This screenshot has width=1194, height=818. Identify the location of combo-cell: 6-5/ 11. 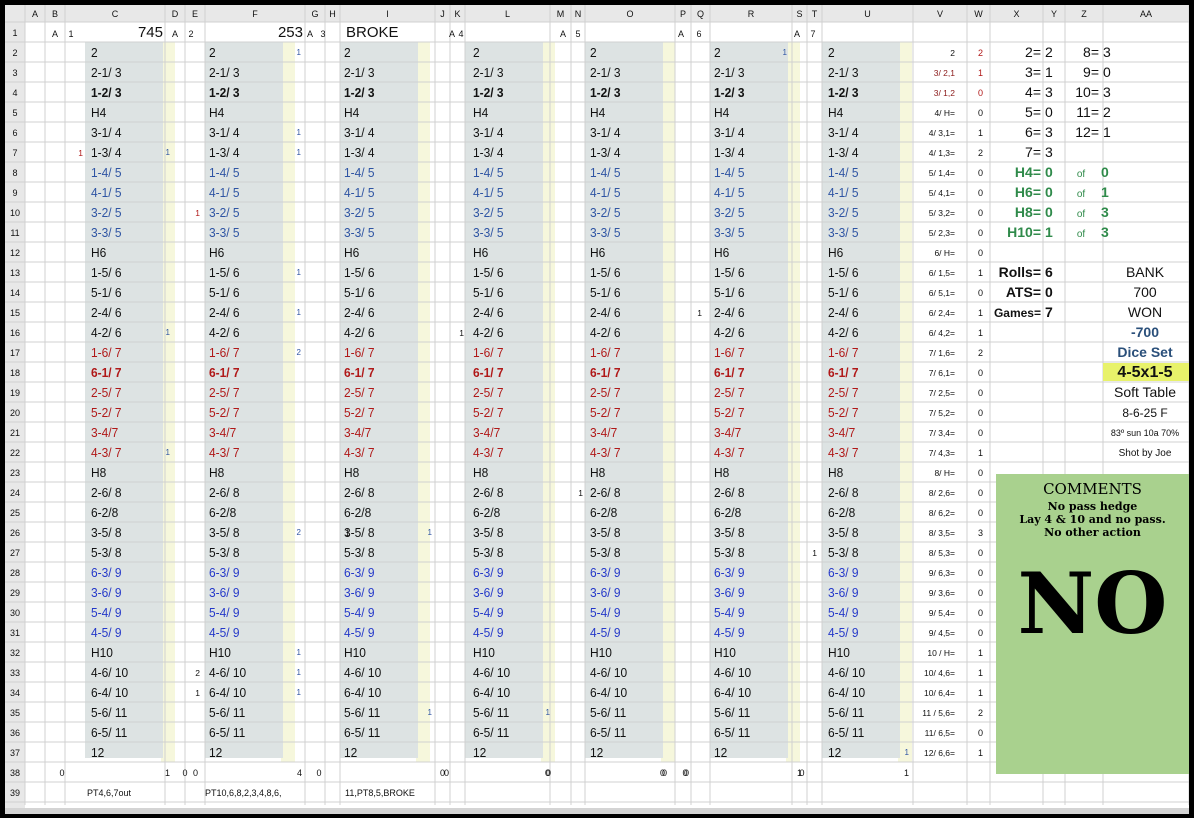
(608, 733).